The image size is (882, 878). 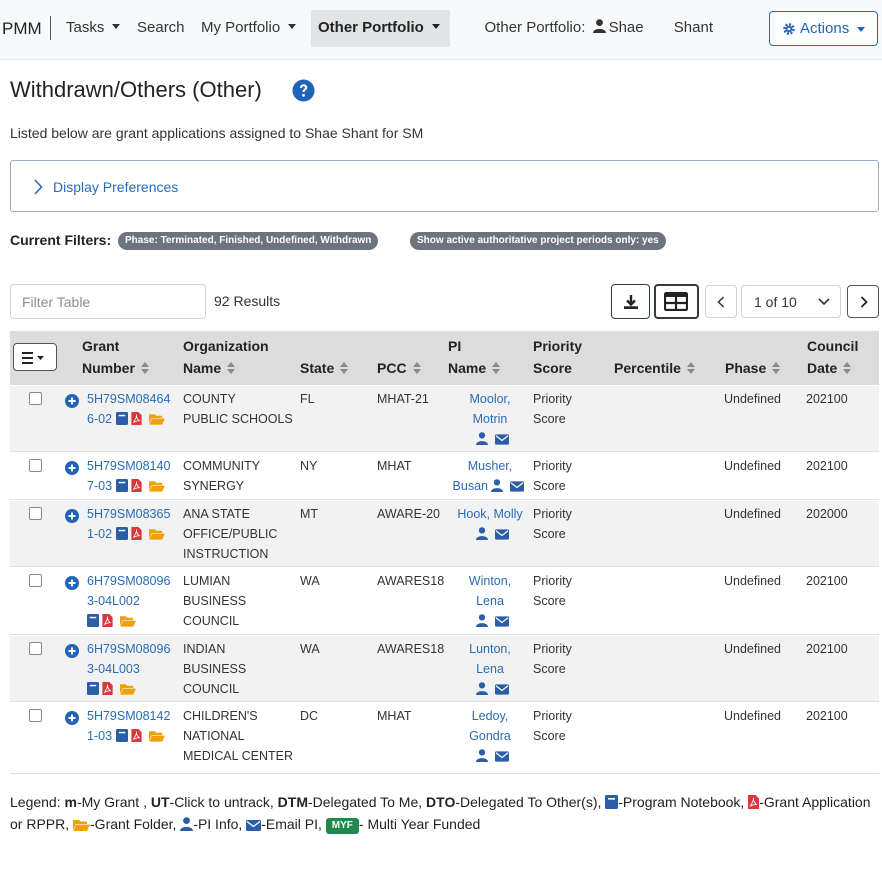 What do you see at coordinates (324, 368) in the screenshot?
I see `col-header-state: State` at bounding box center [324, 368].